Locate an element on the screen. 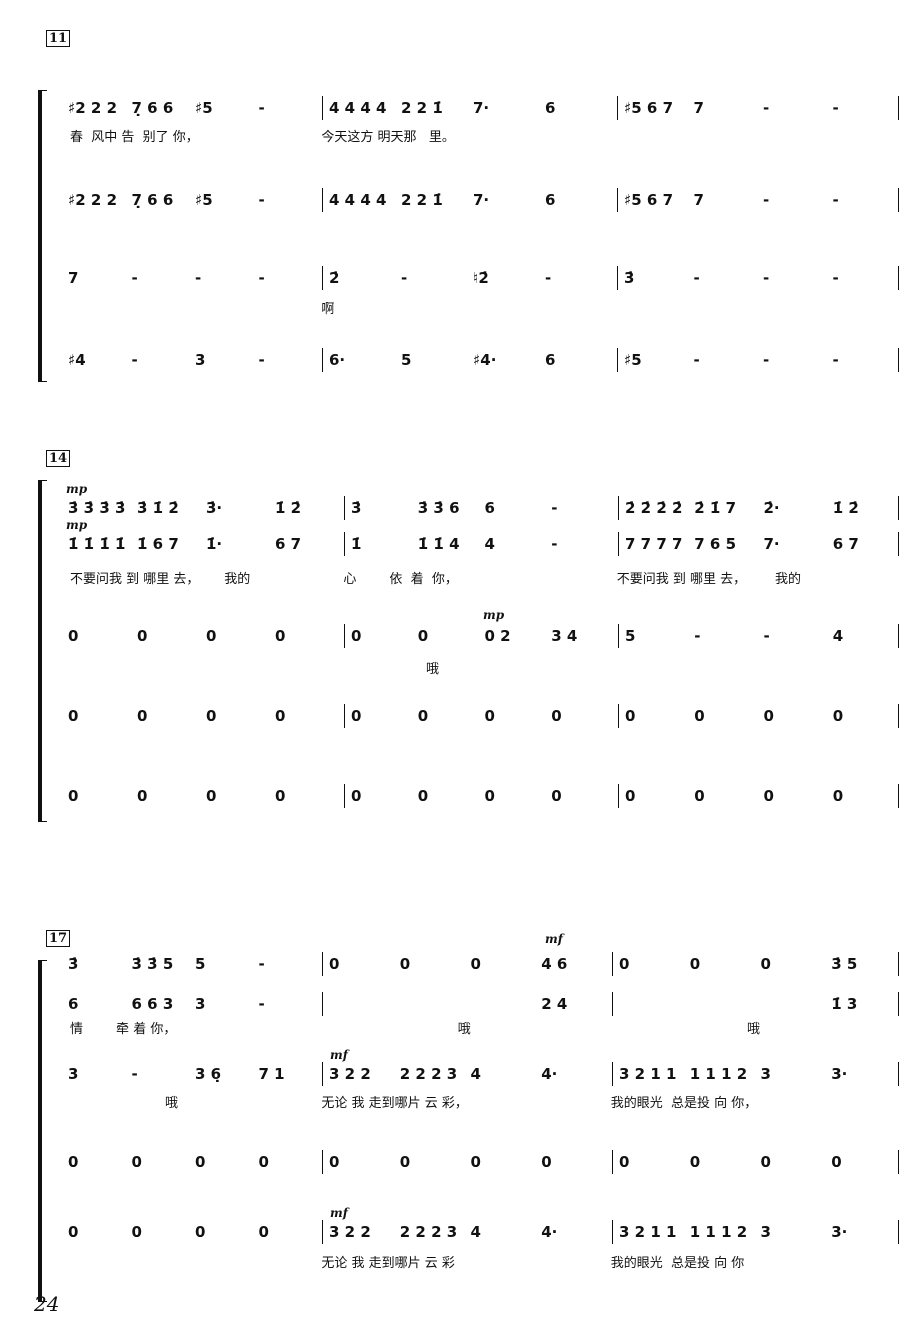 The height and width of the screenshot is (1325, 922). beat-notes: 2 2 2 3 is located at coordinates (428, 1232).